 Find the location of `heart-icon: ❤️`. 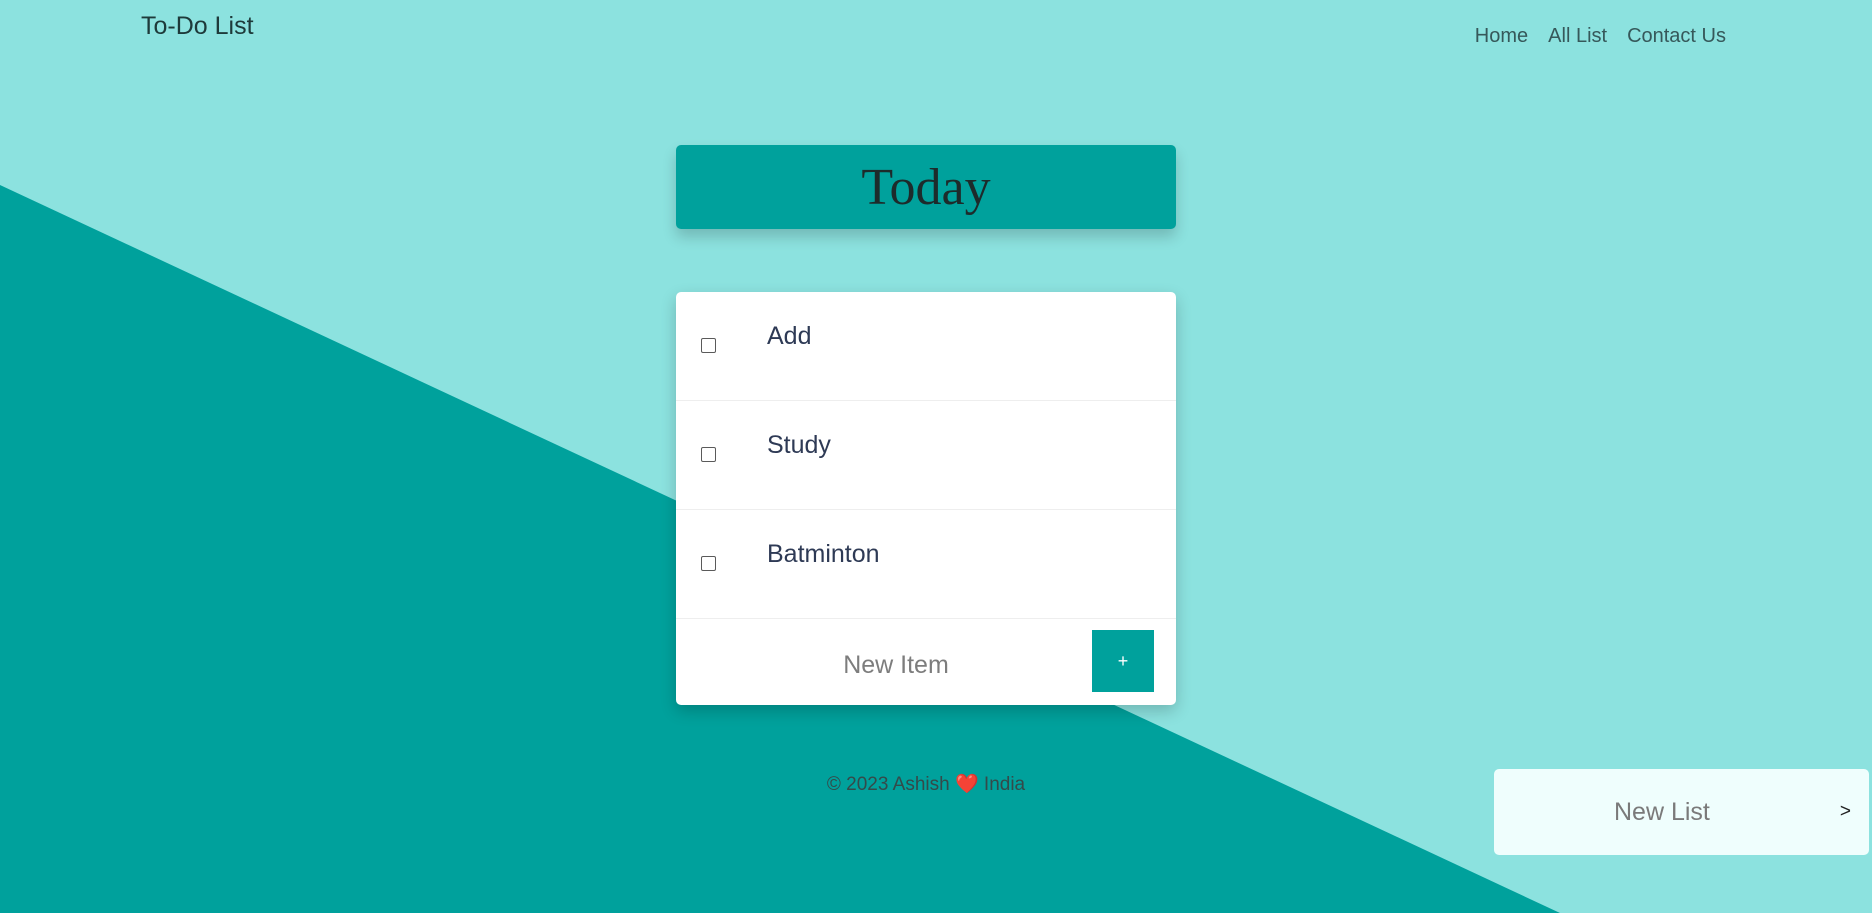

heart-icon: ❤️ is located at coordinates (966, 784).